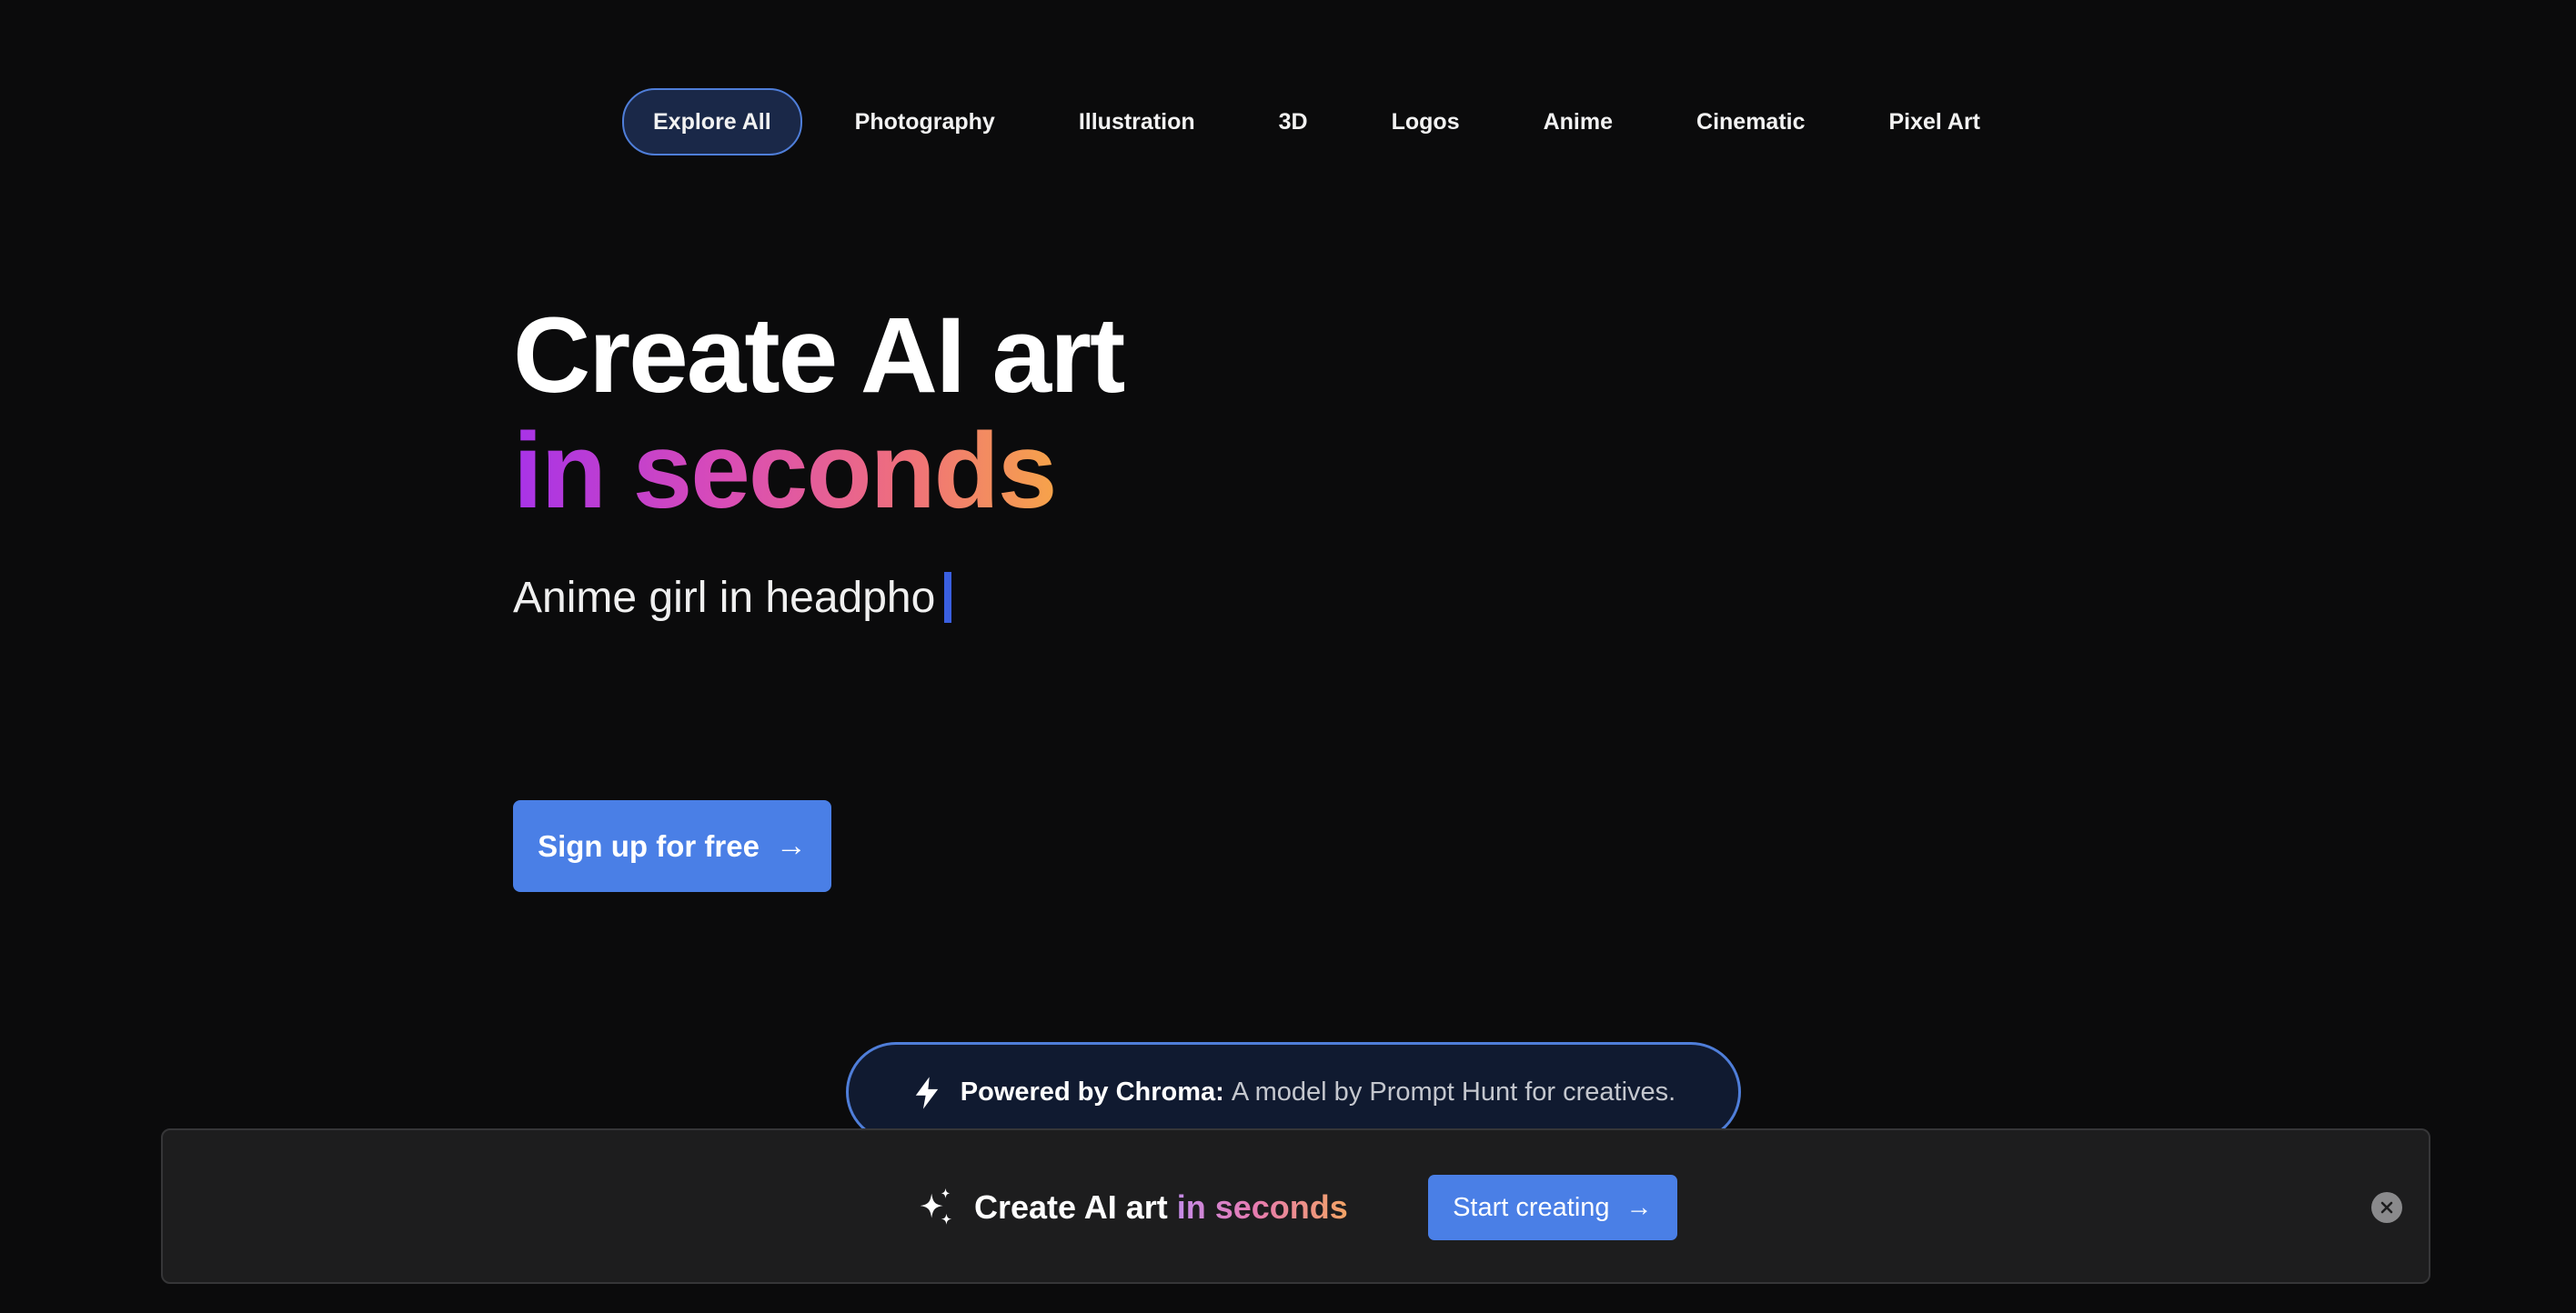 This screenshot has width=2576, height=1313. What do you see at coordinates (819, 356) in the screenshot?
I see `hero-title: Create AI art` at bounding box center [819, 356].